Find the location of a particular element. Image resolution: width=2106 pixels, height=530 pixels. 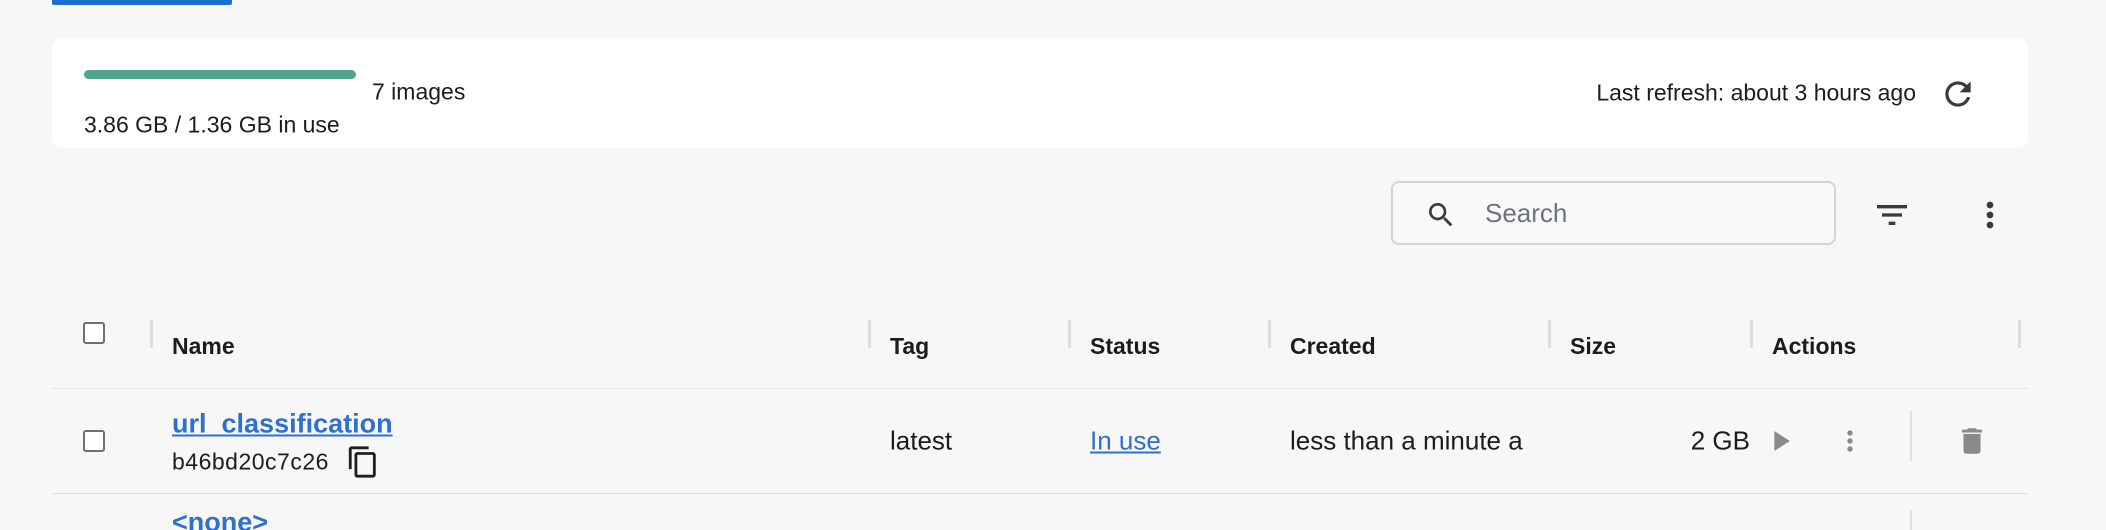

trash-icon is located at coordinates (1972, 441).